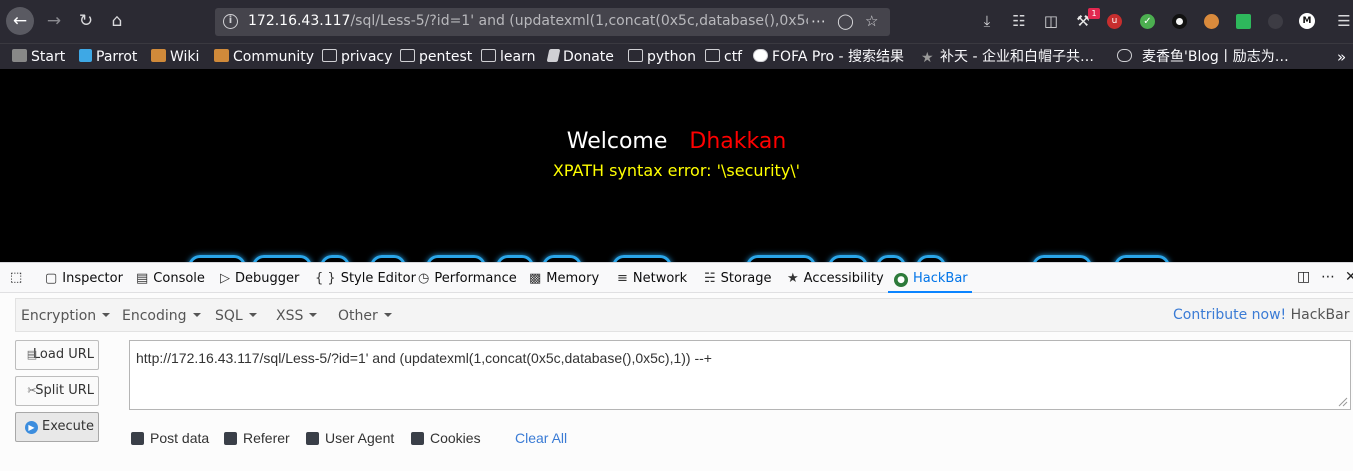 This screenshot has width=1353, height=471. Describe the element at coordinates (843, 278) in the screenshot. I see `tab-label: Accessibility` at that location.